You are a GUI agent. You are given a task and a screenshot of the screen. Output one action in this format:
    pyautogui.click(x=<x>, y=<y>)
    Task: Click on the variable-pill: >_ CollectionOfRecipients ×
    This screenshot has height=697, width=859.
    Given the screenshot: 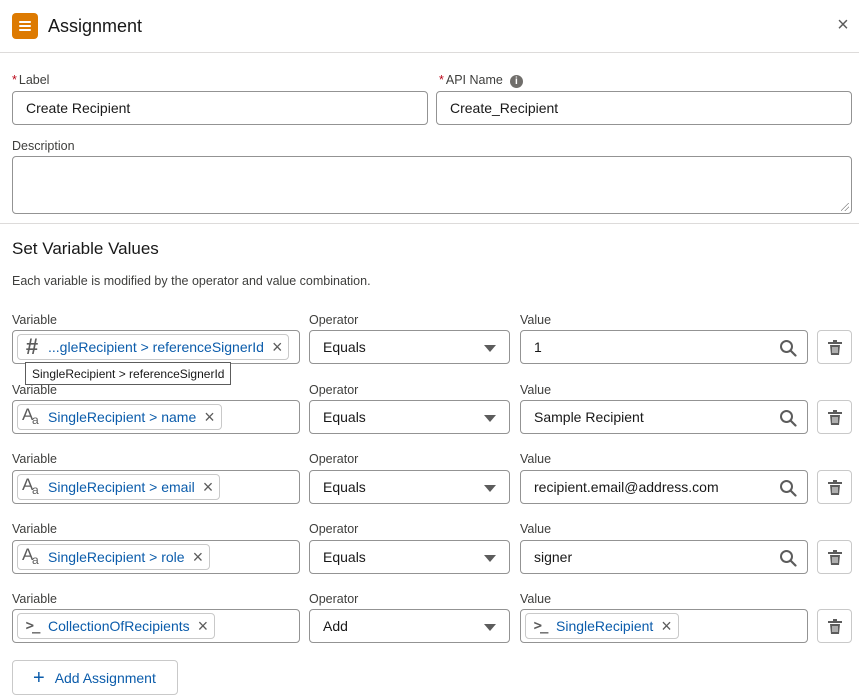 What is the action you would take?
    pyautogui.click(x=116, y=626)
    